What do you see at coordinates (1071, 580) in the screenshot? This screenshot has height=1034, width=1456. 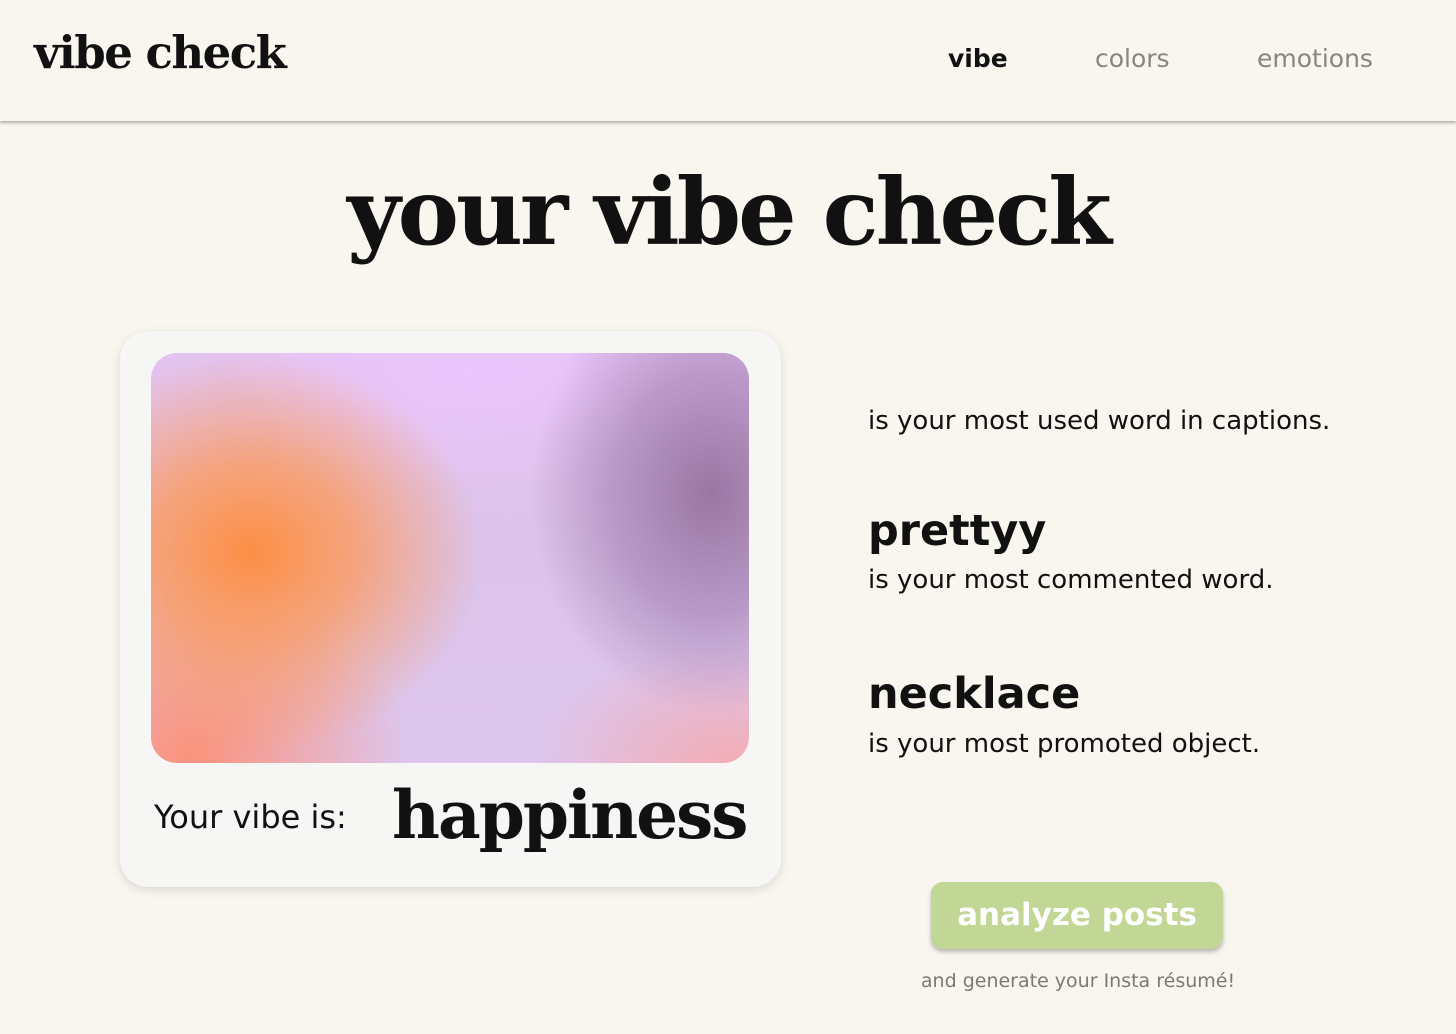 I see `most-commented-word-description: is your most commented word.` at bounding box center [1071, 580].